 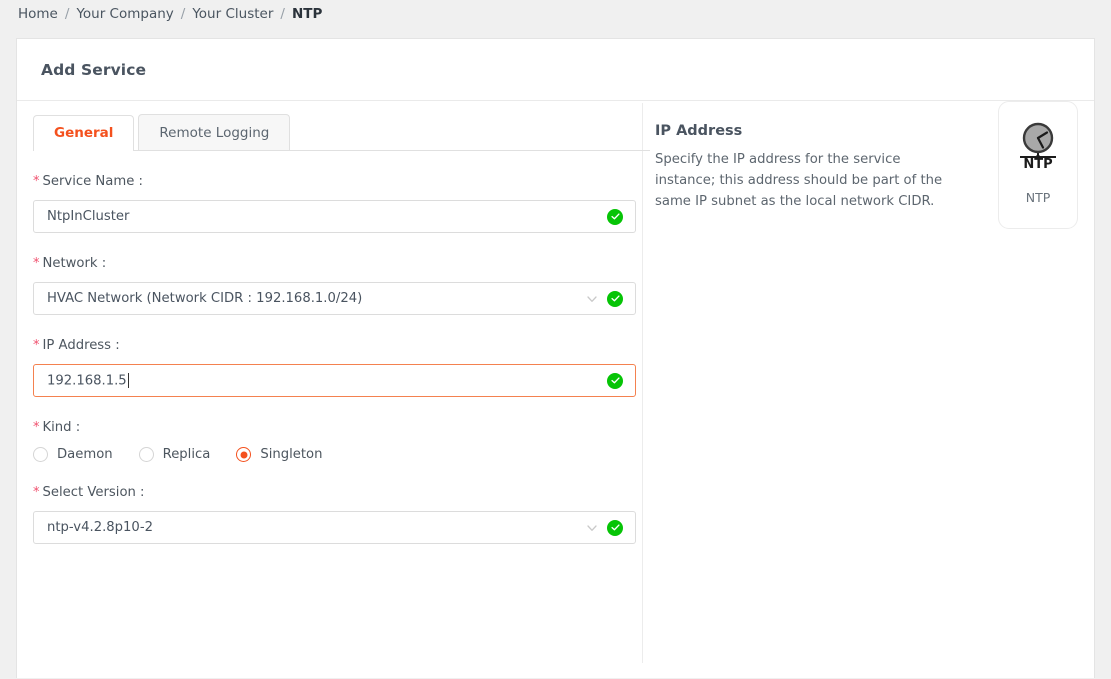 I want to click on breadcrumb-item-your-cluster: Your Cluster, so click(x=232, y=14).